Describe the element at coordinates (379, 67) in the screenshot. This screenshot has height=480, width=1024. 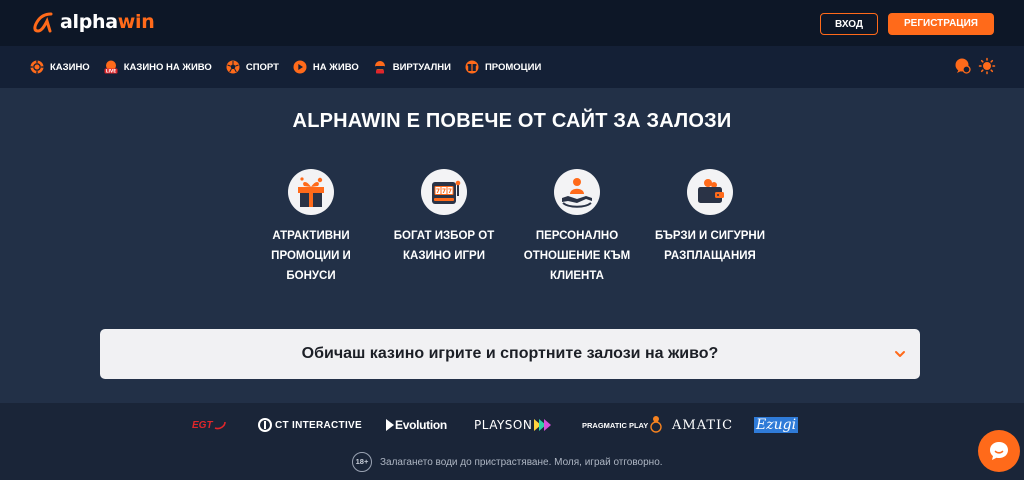
I see `virtual-icon` at that location.